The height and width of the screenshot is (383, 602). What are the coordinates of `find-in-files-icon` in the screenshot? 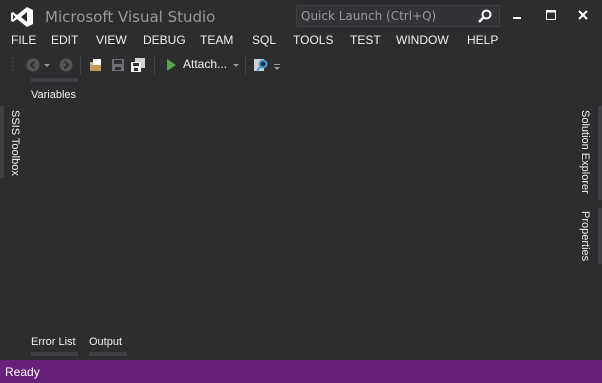 It's located at (261, 65).